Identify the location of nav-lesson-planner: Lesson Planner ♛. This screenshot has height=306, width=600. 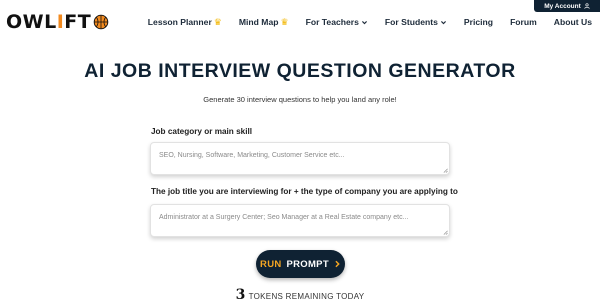
(185, 22).